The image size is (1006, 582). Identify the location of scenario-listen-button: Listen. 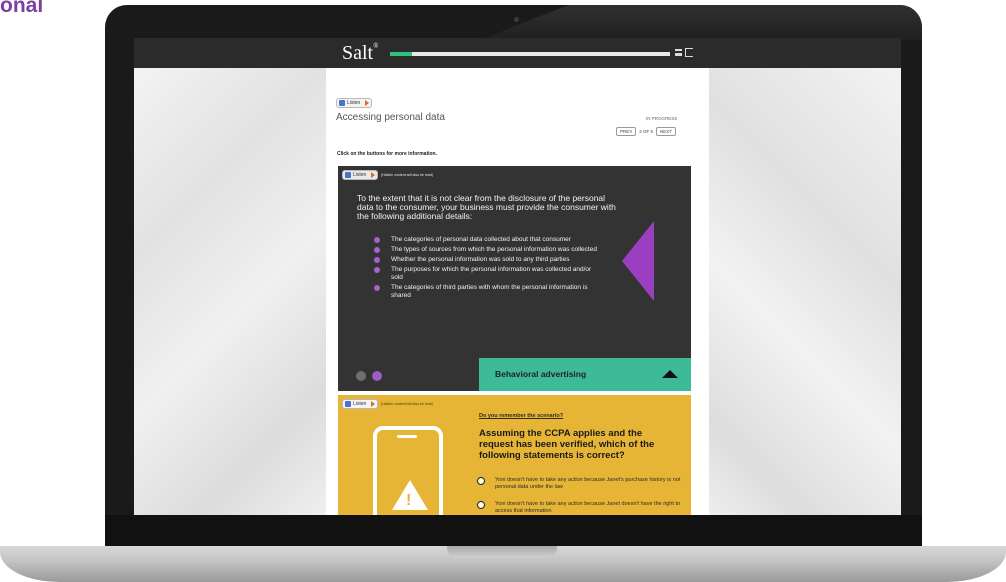
(360, 404).